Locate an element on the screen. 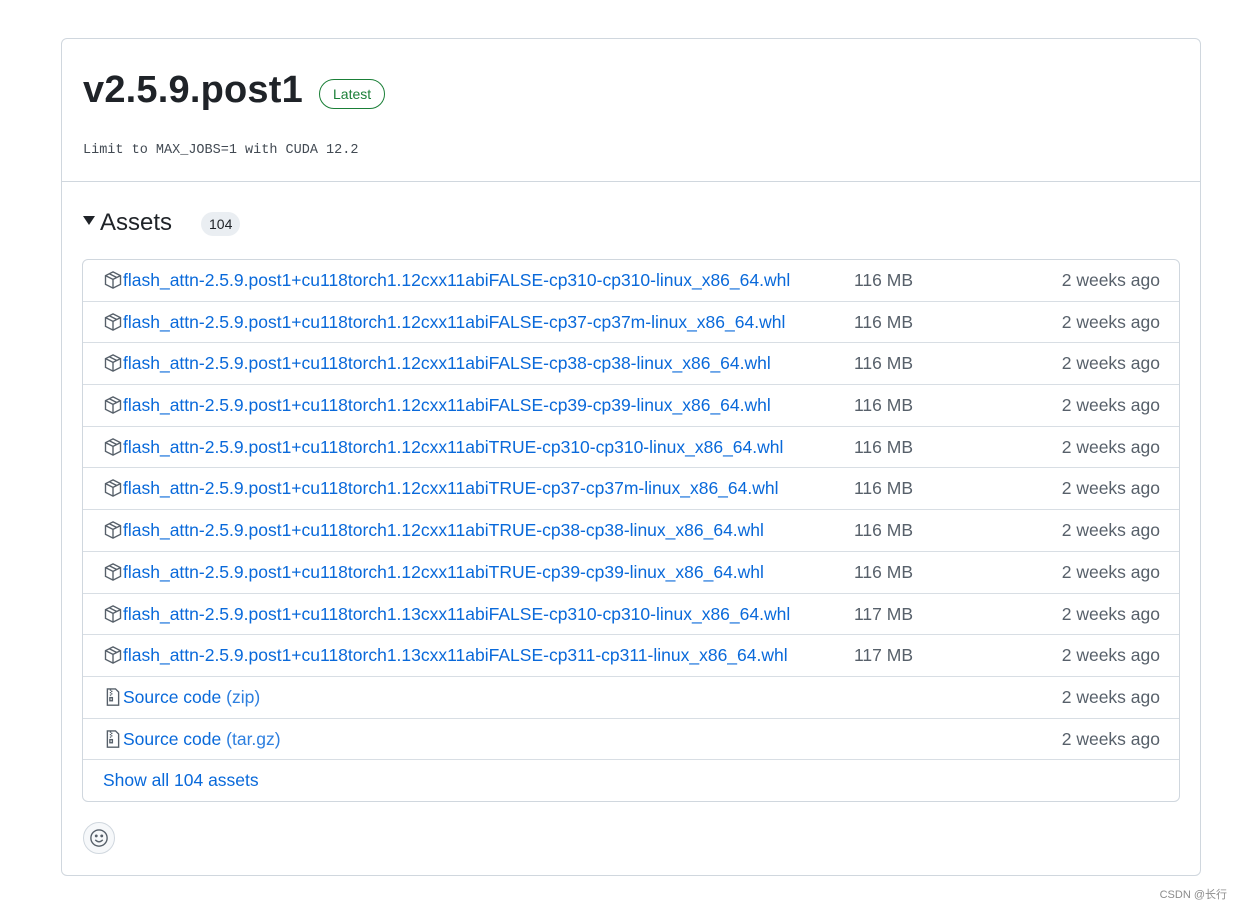 The image size is (1242, 909). source-code-targz-link: Source code (tar.gz) is located at coordinates (202, 739).